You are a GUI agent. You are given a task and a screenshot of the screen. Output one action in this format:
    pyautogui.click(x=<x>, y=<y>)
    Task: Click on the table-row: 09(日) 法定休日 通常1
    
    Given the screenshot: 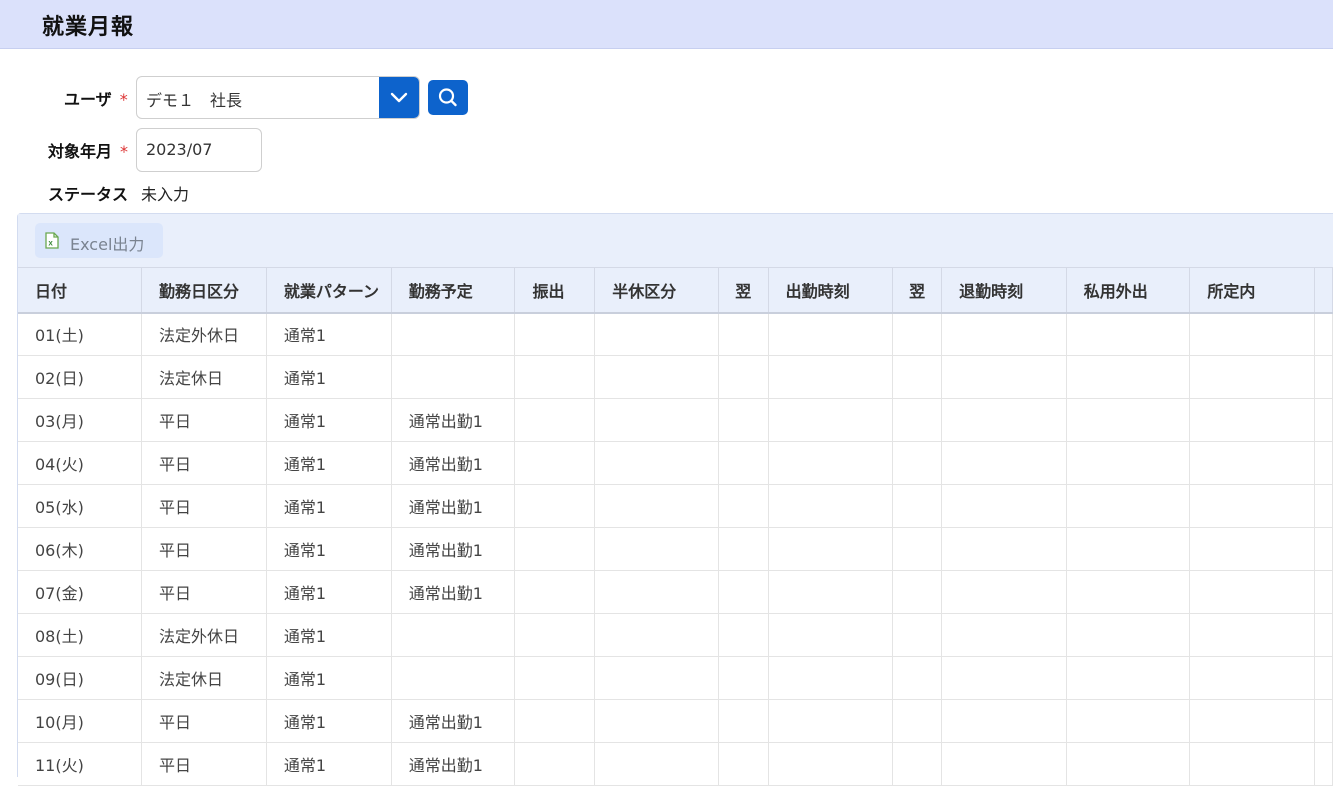 What is the action you would take?
    pyautogui.click(x=675, y=678)
    